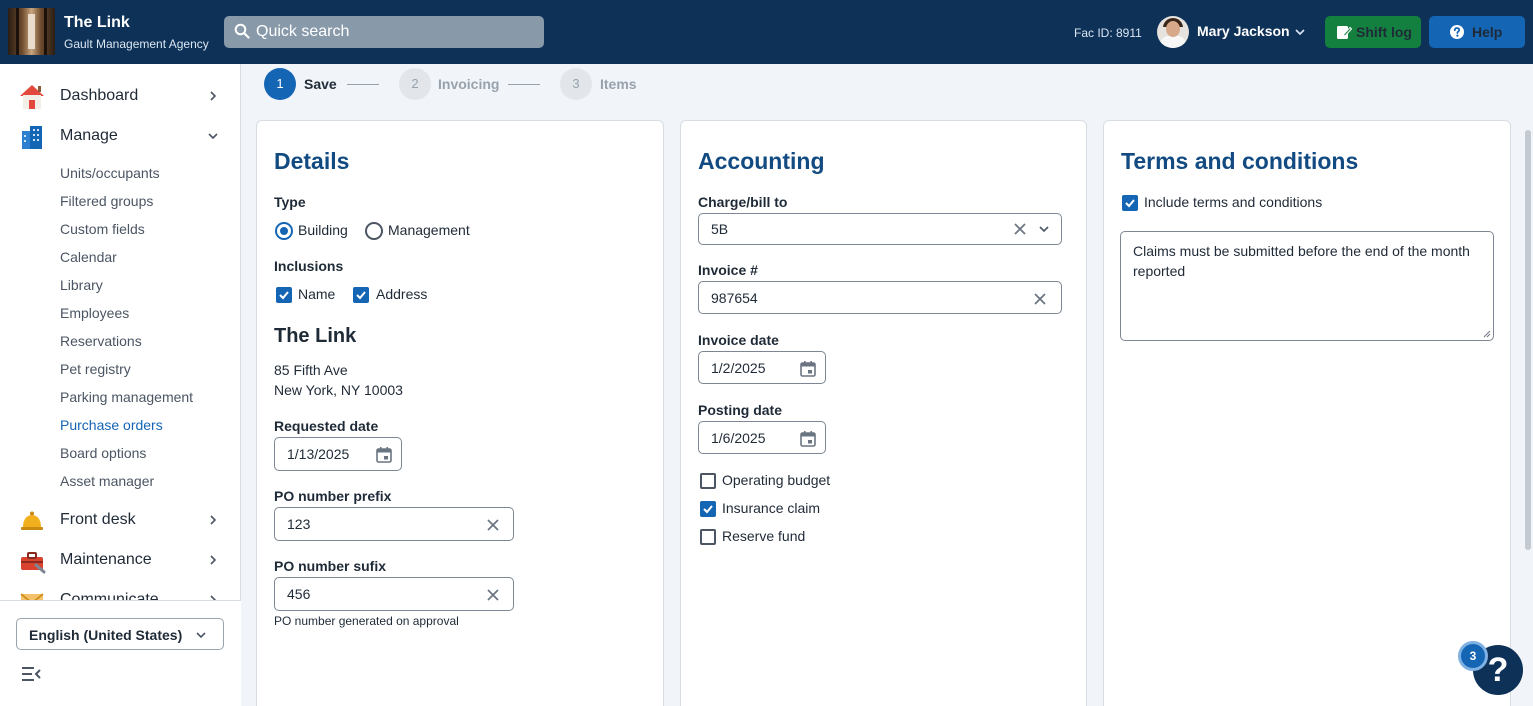 The image size is (1533, 706). What do you see at coordinates (31, 31) in the screenshot?
I see `building-logo` at bounding box center [31, 31].